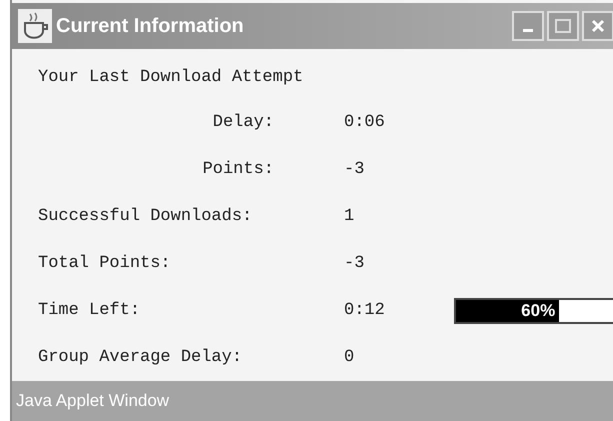 This screenshot has height=421, width=613. I want to click on field-value: 0, so click(349, 357).